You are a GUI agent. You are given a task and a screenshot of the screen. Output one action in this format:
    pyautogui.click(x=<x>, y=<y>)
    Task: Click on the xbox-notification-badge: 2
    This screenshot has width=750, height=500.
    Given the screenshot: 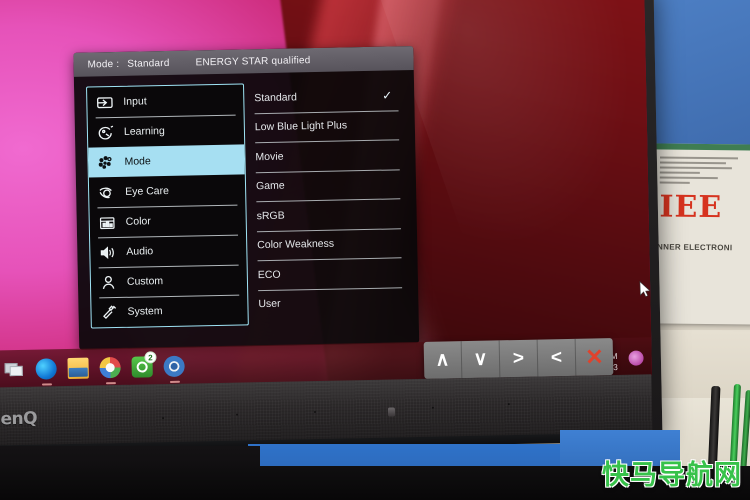 What is the action you would take?
    pyautogui.click(x=150, y=356)
    